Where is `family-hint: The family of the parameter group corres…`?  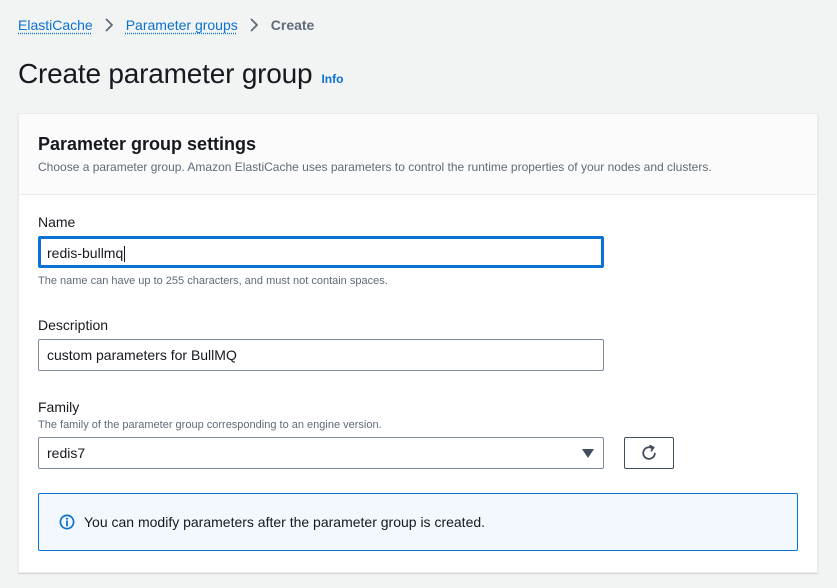
family-hint: The family of the parameter group corres… is located at coordinates (210, 425).